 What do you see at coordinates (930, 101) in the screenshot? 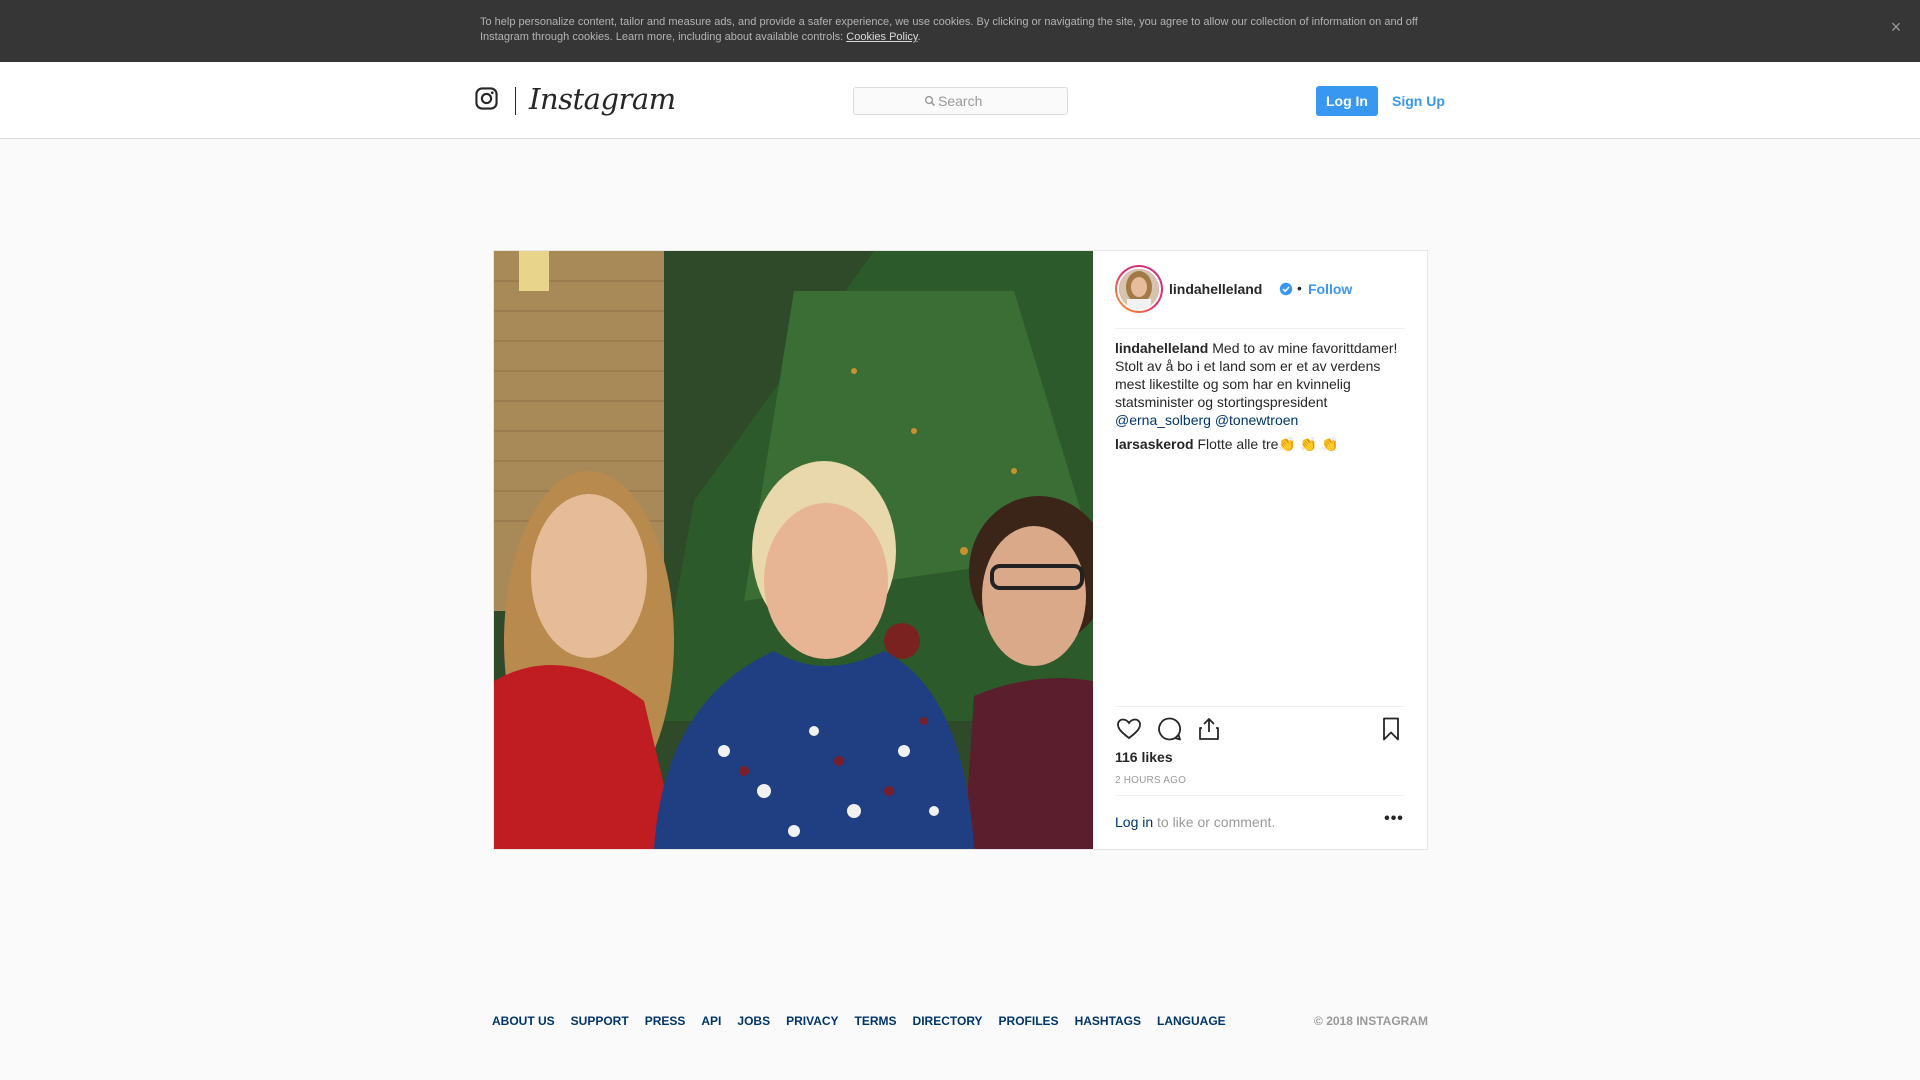
I see `search-icon` at bounding box center [930, 101].